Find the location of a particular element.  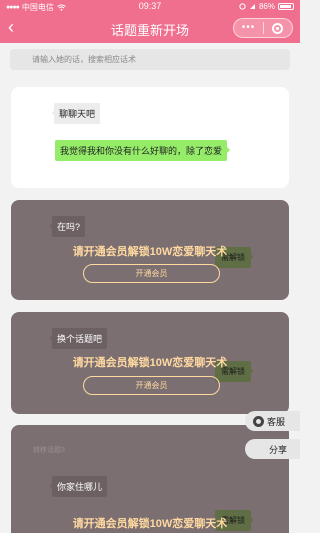

customer-service-label: 客服 is located at coordinates (276, 421).